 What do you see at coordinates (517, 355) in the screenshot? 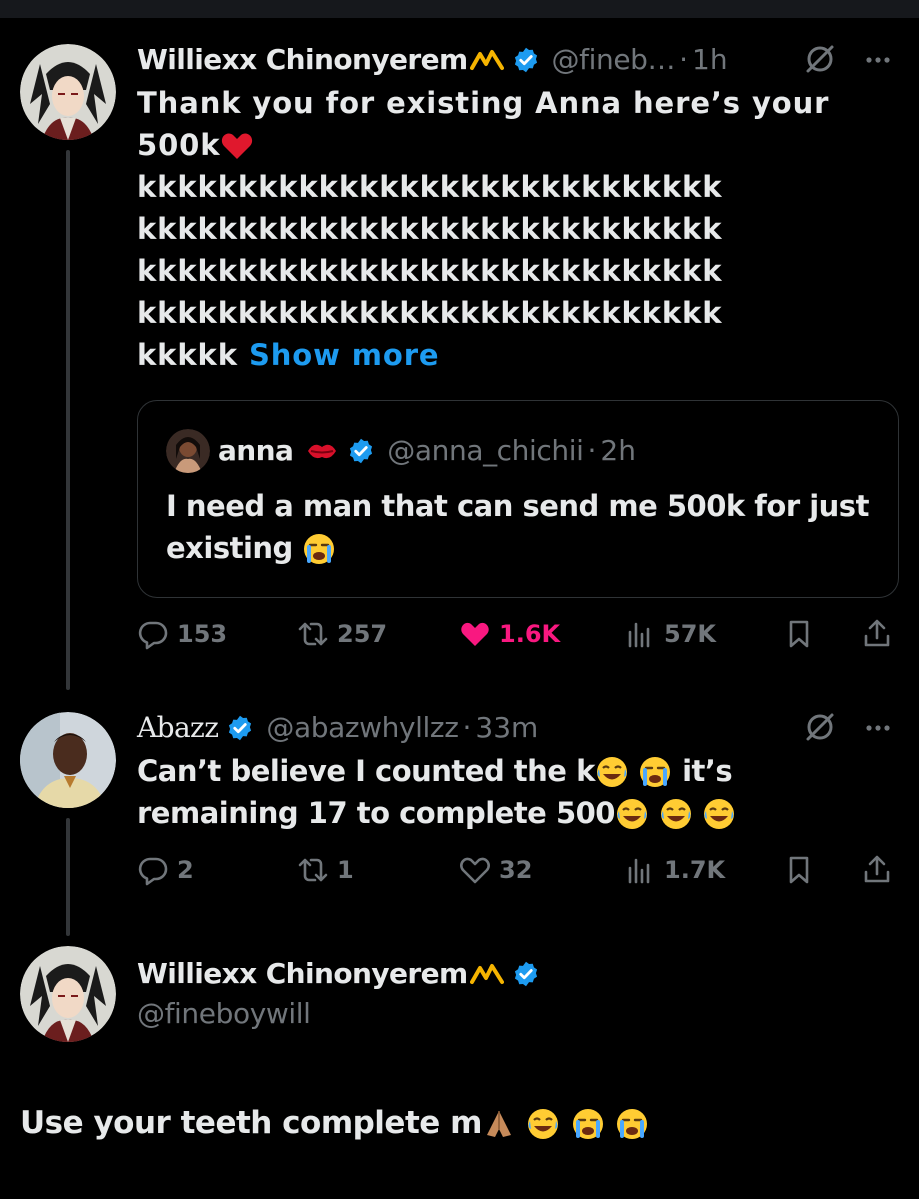
I see `tweet-text-line: kkkkk Show more` at bounding box center [517, 355].